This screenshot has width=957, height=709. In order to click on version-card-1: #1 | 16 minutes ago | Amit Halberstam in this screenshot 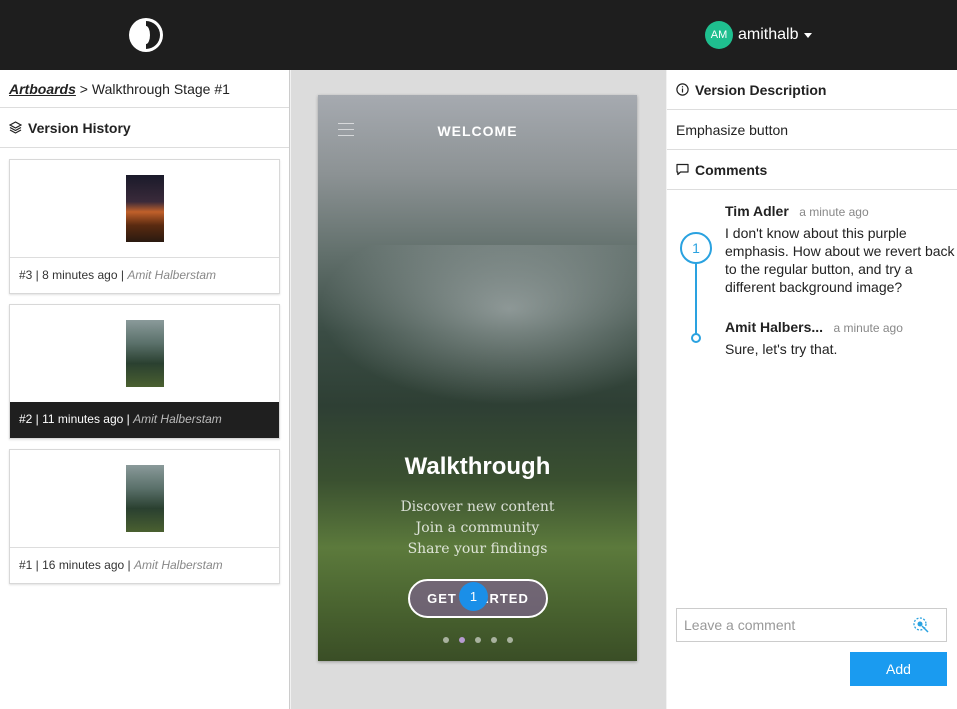, I will do `click(144, 516)`.